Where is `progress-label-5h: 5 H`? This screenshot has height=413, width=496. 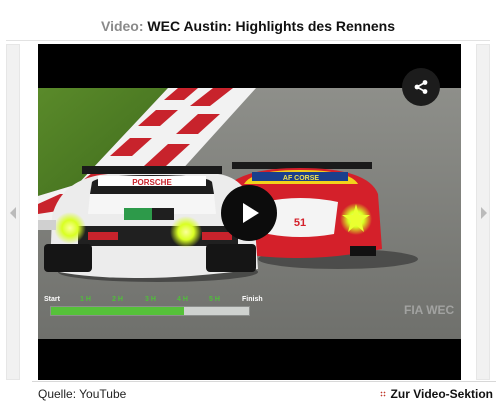 progress-label-5h: 5 H is located at coordinates (214, 299).